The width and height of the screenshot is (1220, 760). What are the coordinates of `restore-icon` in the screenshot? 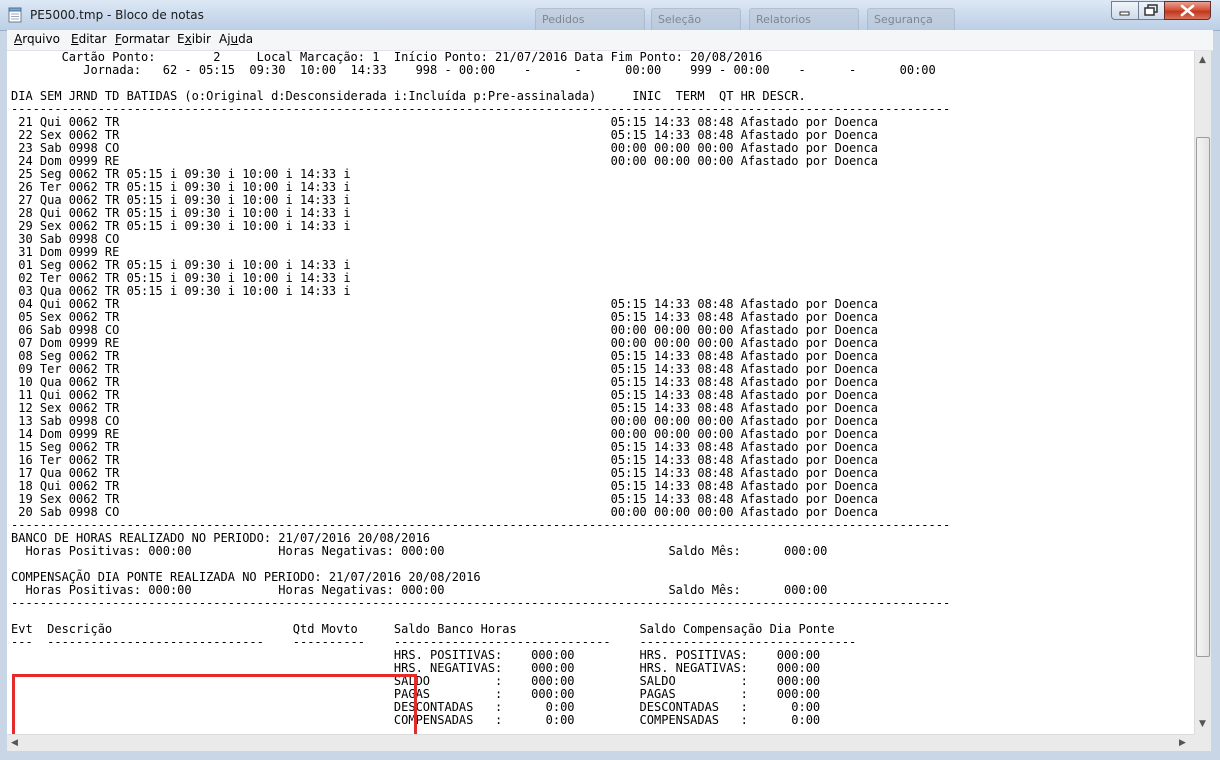 It's located at (1151, 10).